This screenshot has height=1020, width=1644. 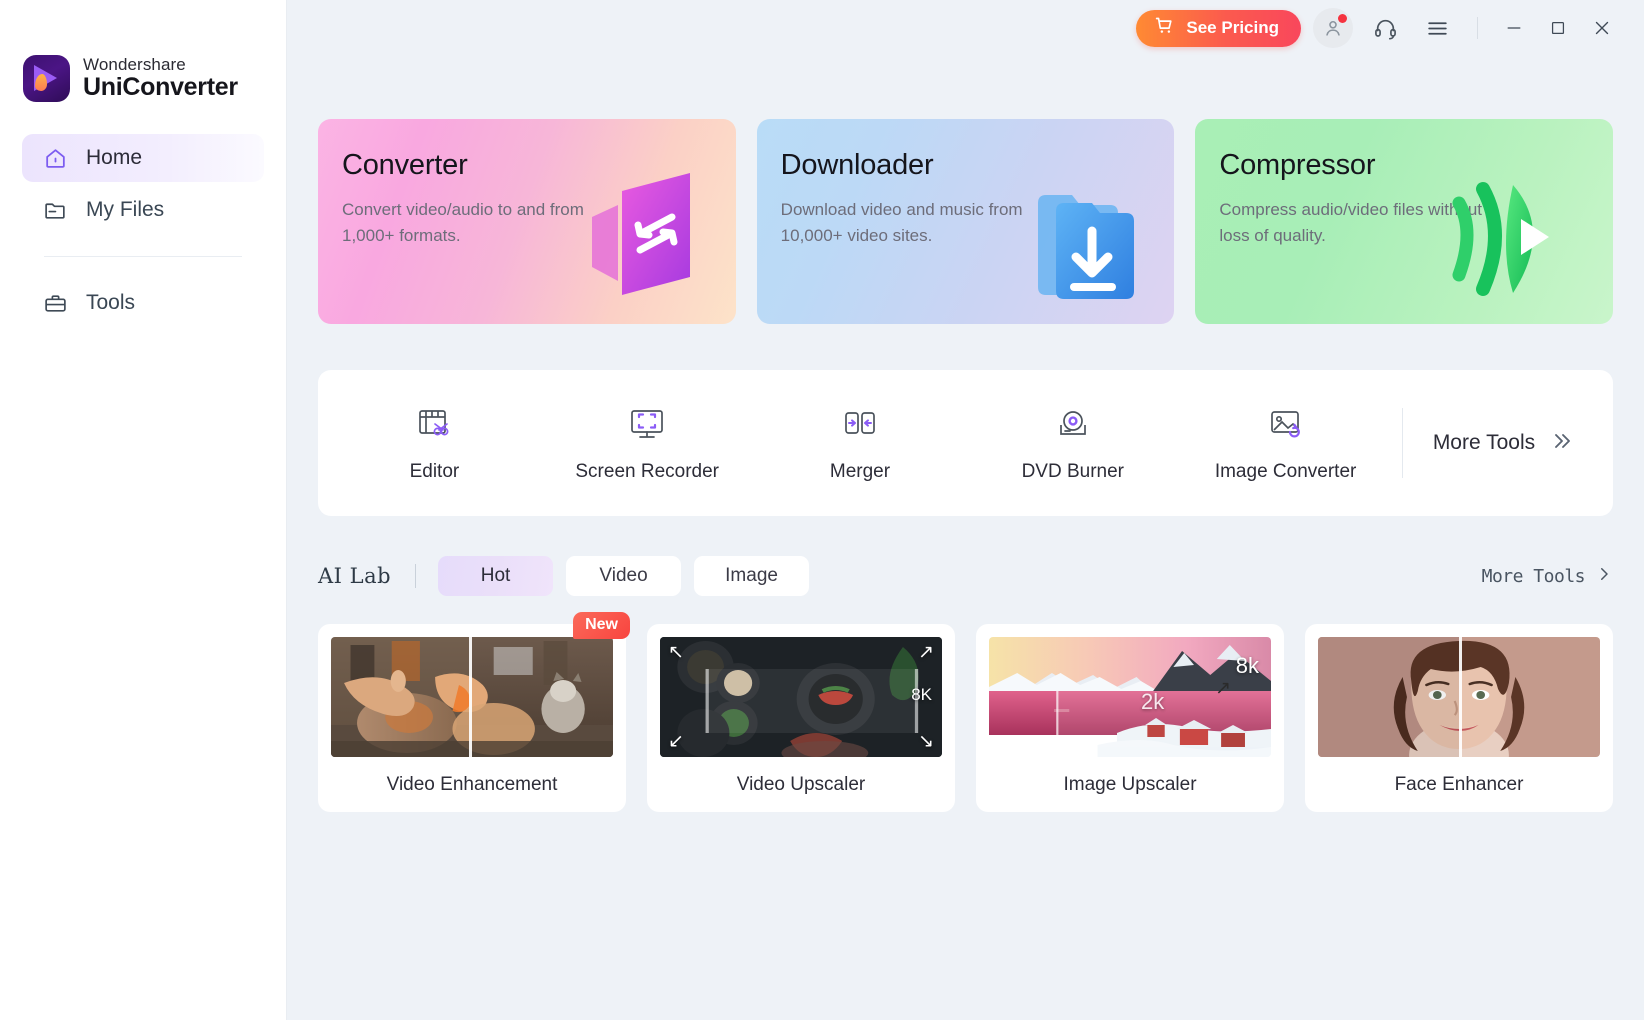 I want to click on minimize-icon, so click(x=1514, y=28).